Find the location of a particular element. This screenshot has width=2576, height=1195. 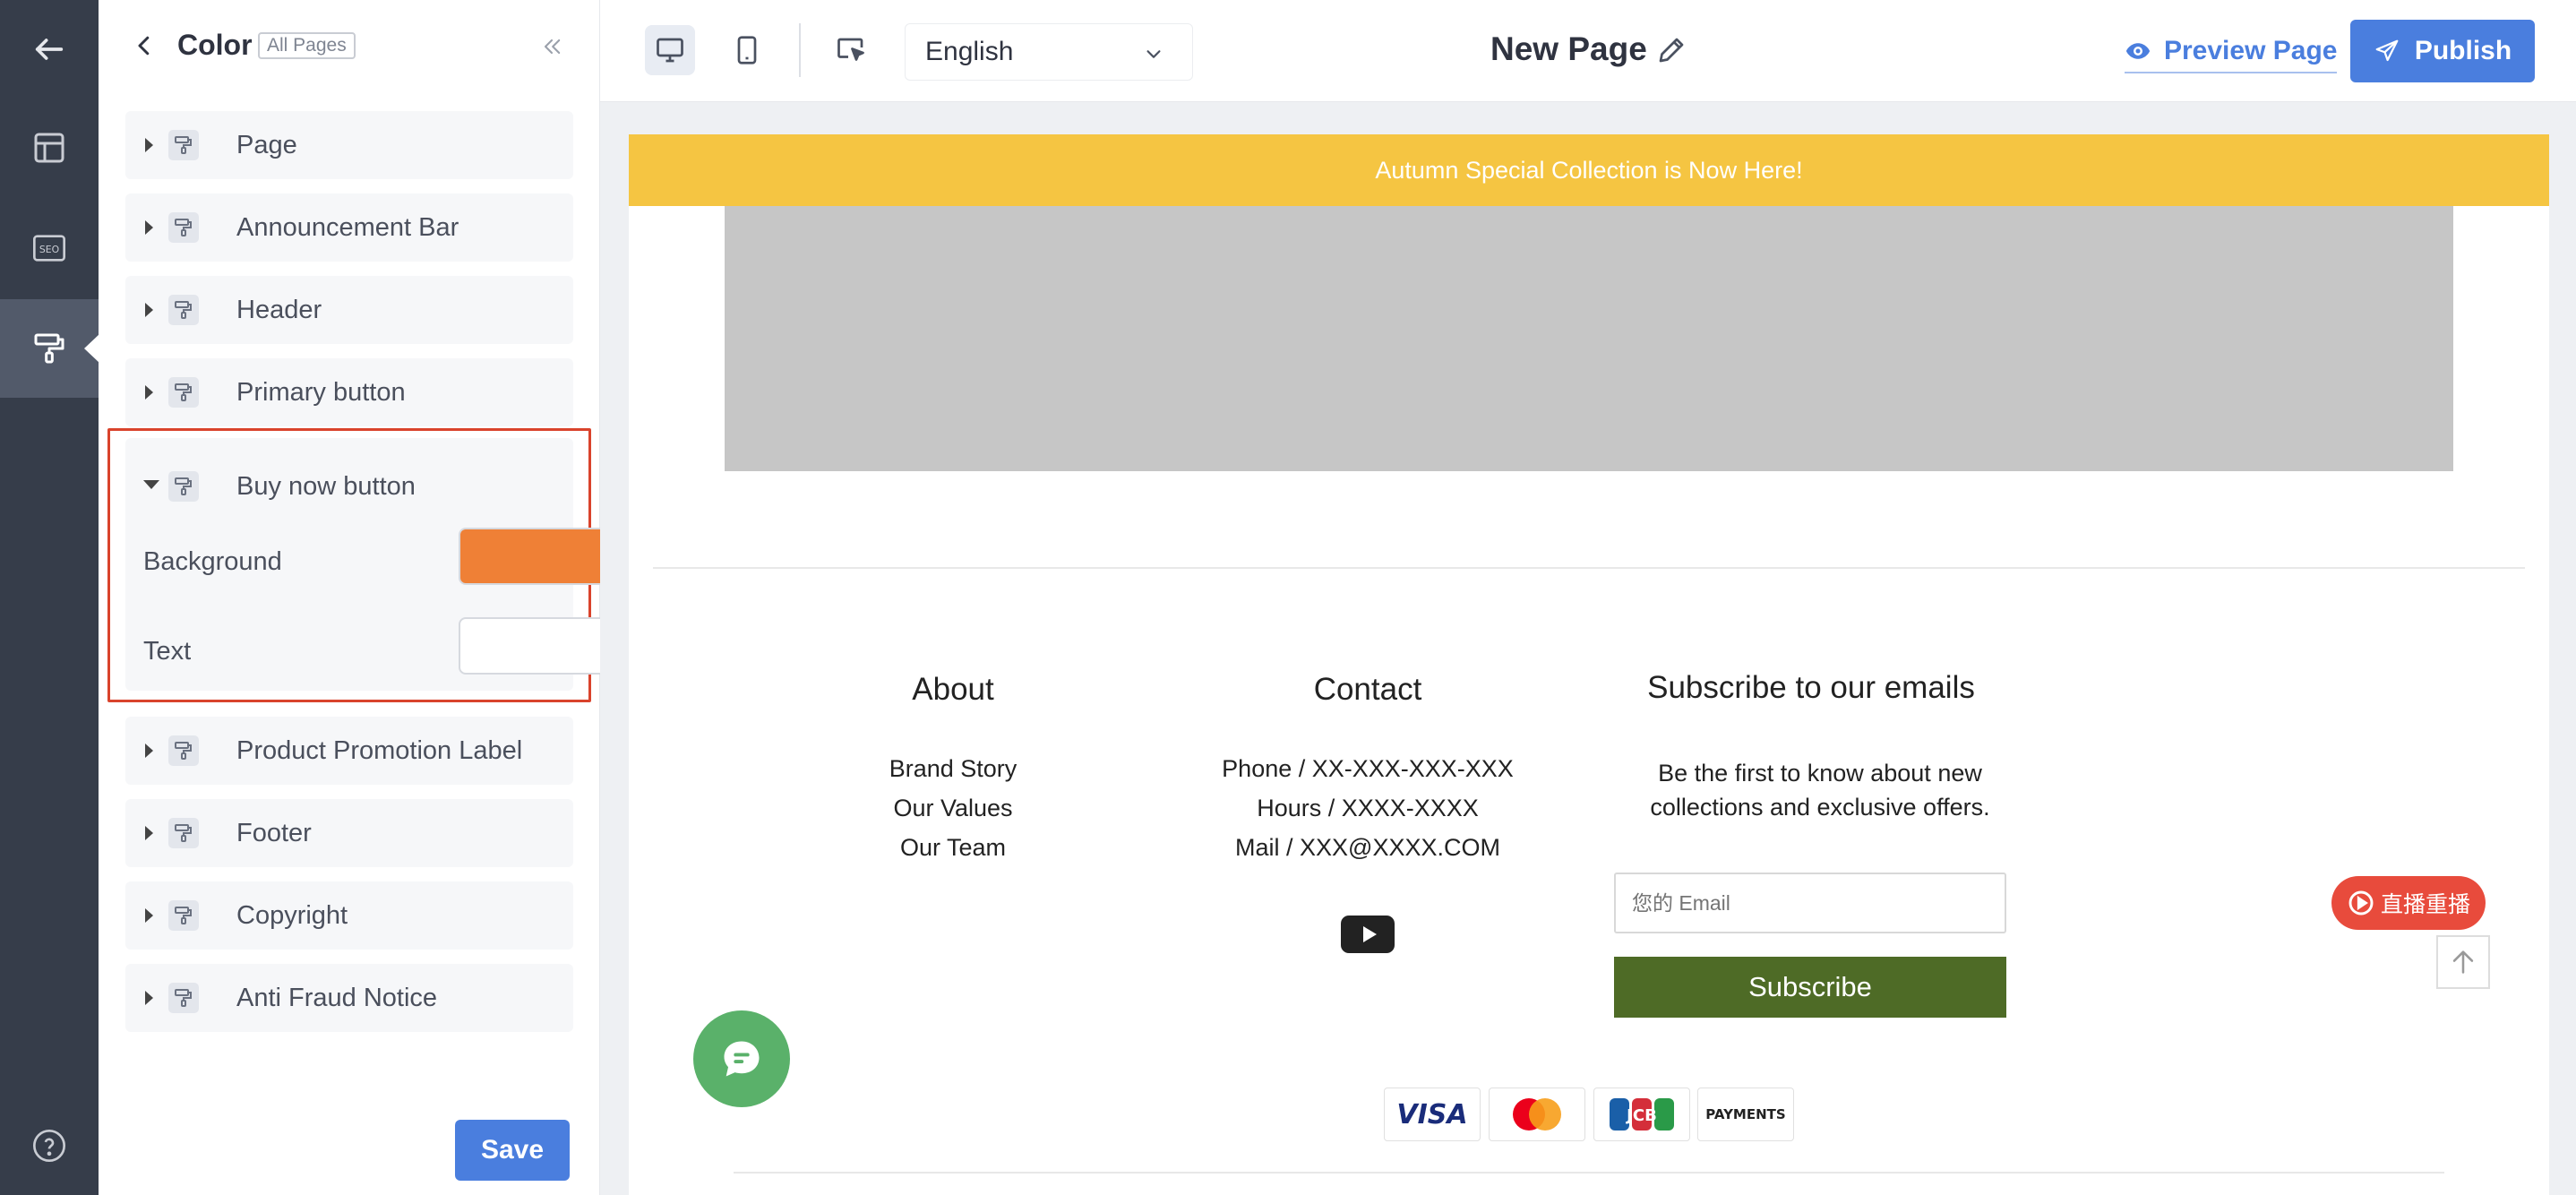

group-label: Announcement Bar is located at coordinates (347, 227).